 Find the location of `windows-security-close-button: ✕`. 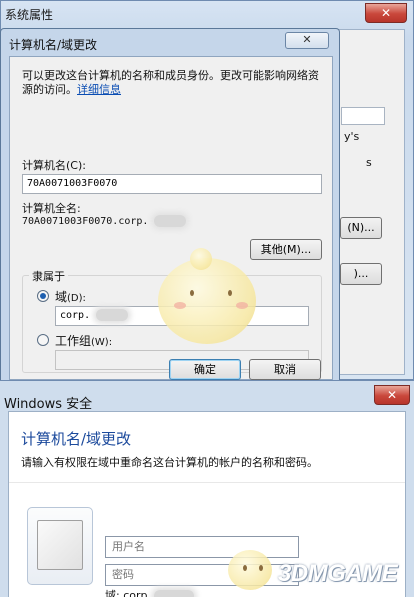

windows-security-close-button: ✕ is located at coordinates (392, 395).